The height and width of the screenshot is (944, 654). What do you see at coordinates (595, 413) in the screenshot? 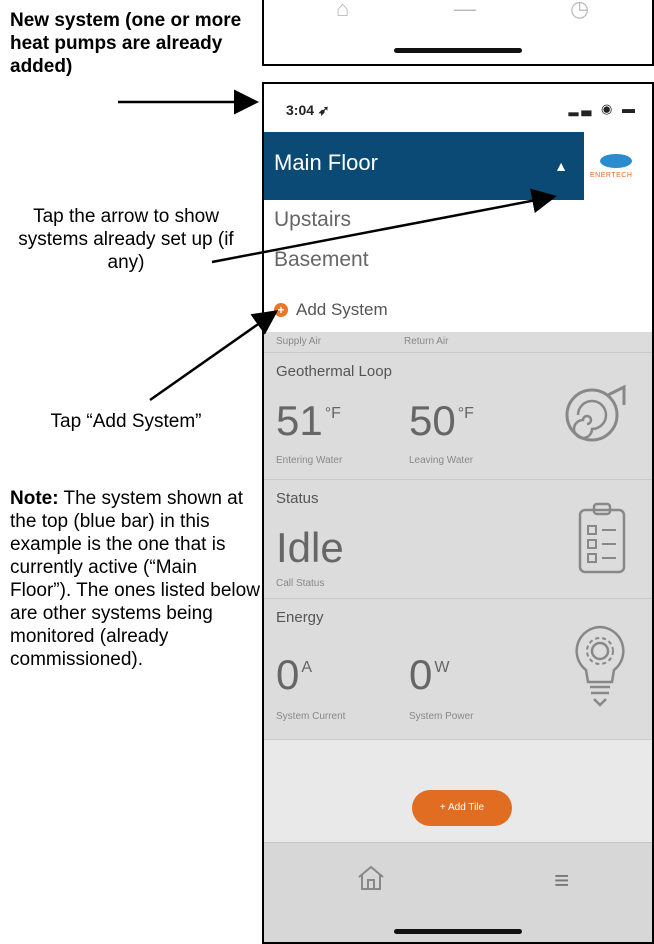
I see `geothermal-swirl-icon` at bounding box center [595, 413].